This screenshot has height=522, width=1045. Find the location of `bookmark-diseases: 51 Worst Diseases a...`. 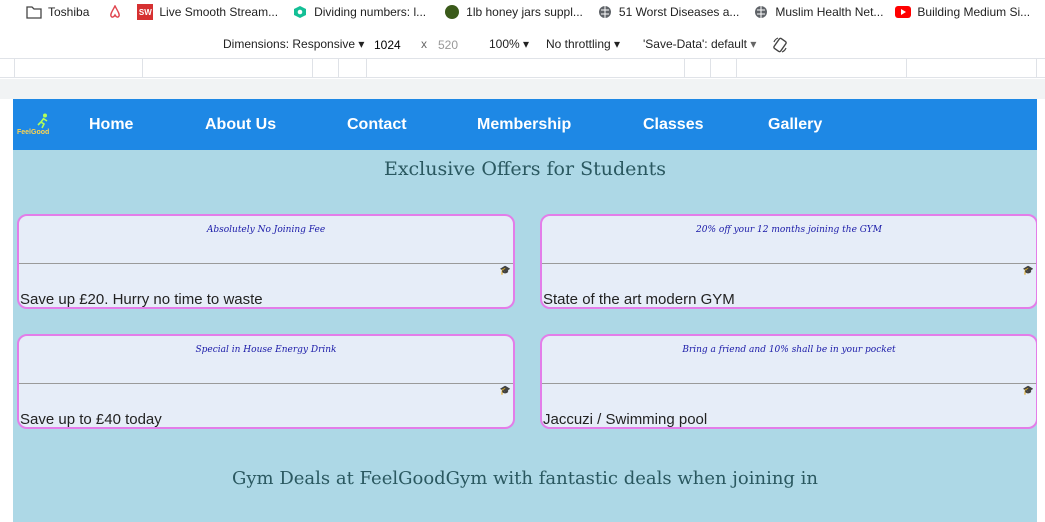

bookmark-diseases: 51 Worst Diseases a... is located at coordinates (668, 12).